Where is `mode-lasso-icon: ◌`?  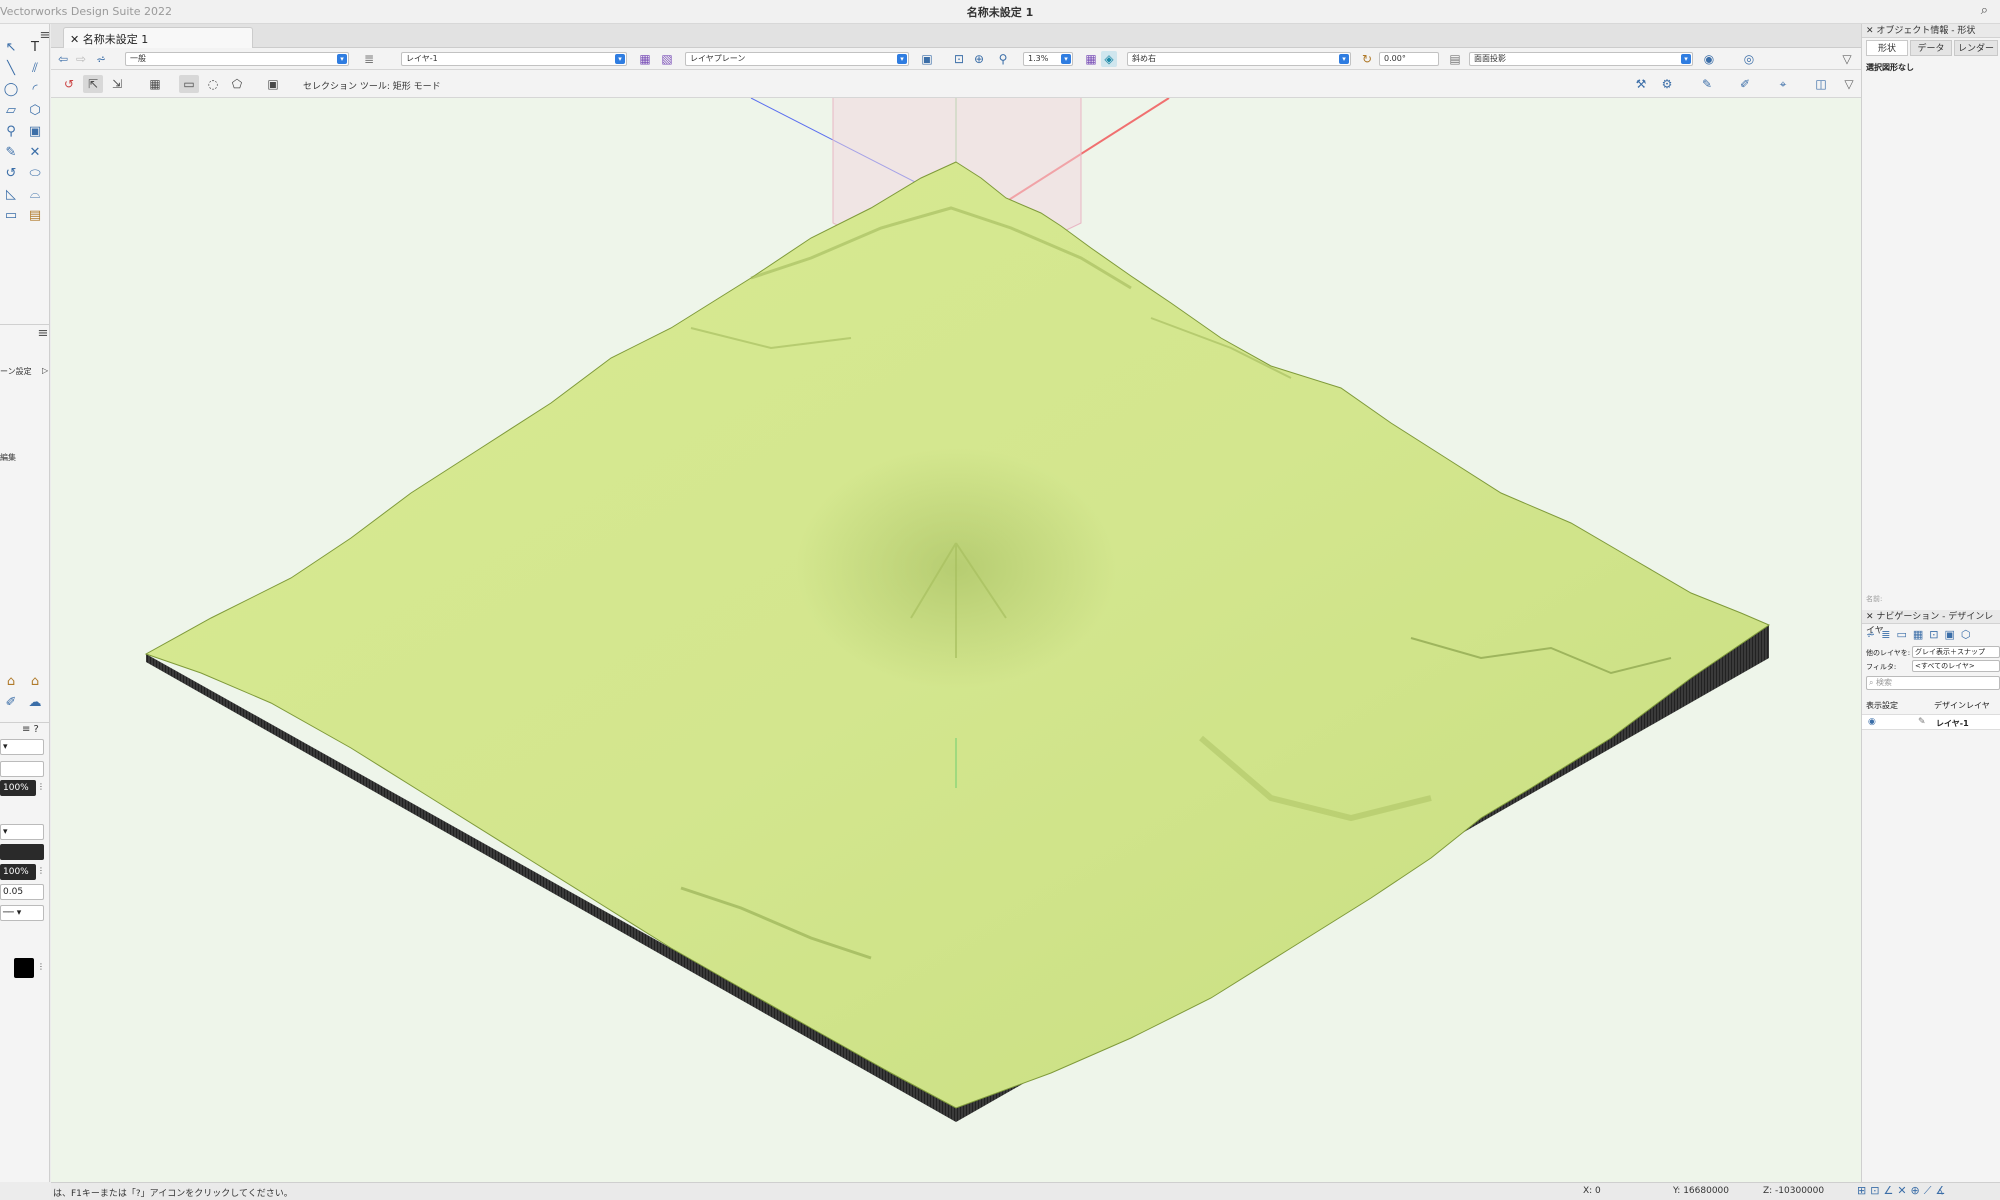
mode-lasso-icon: ◌ is located at coordinates (213, 84).